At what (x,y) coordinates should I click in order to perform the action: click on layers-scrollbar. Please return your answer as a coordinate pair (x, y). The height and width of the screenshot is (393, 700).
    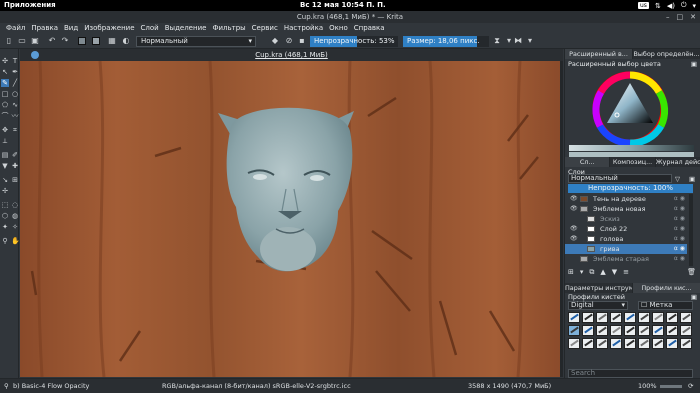
    Looking at the image, I should click on (691, 230).